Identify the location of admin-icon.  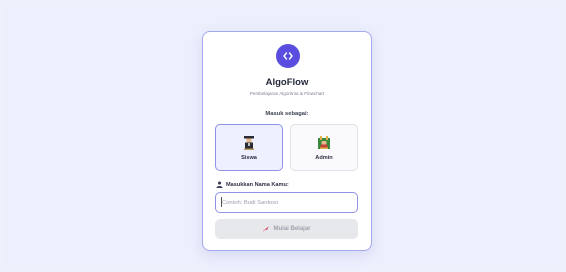
(324, 142).